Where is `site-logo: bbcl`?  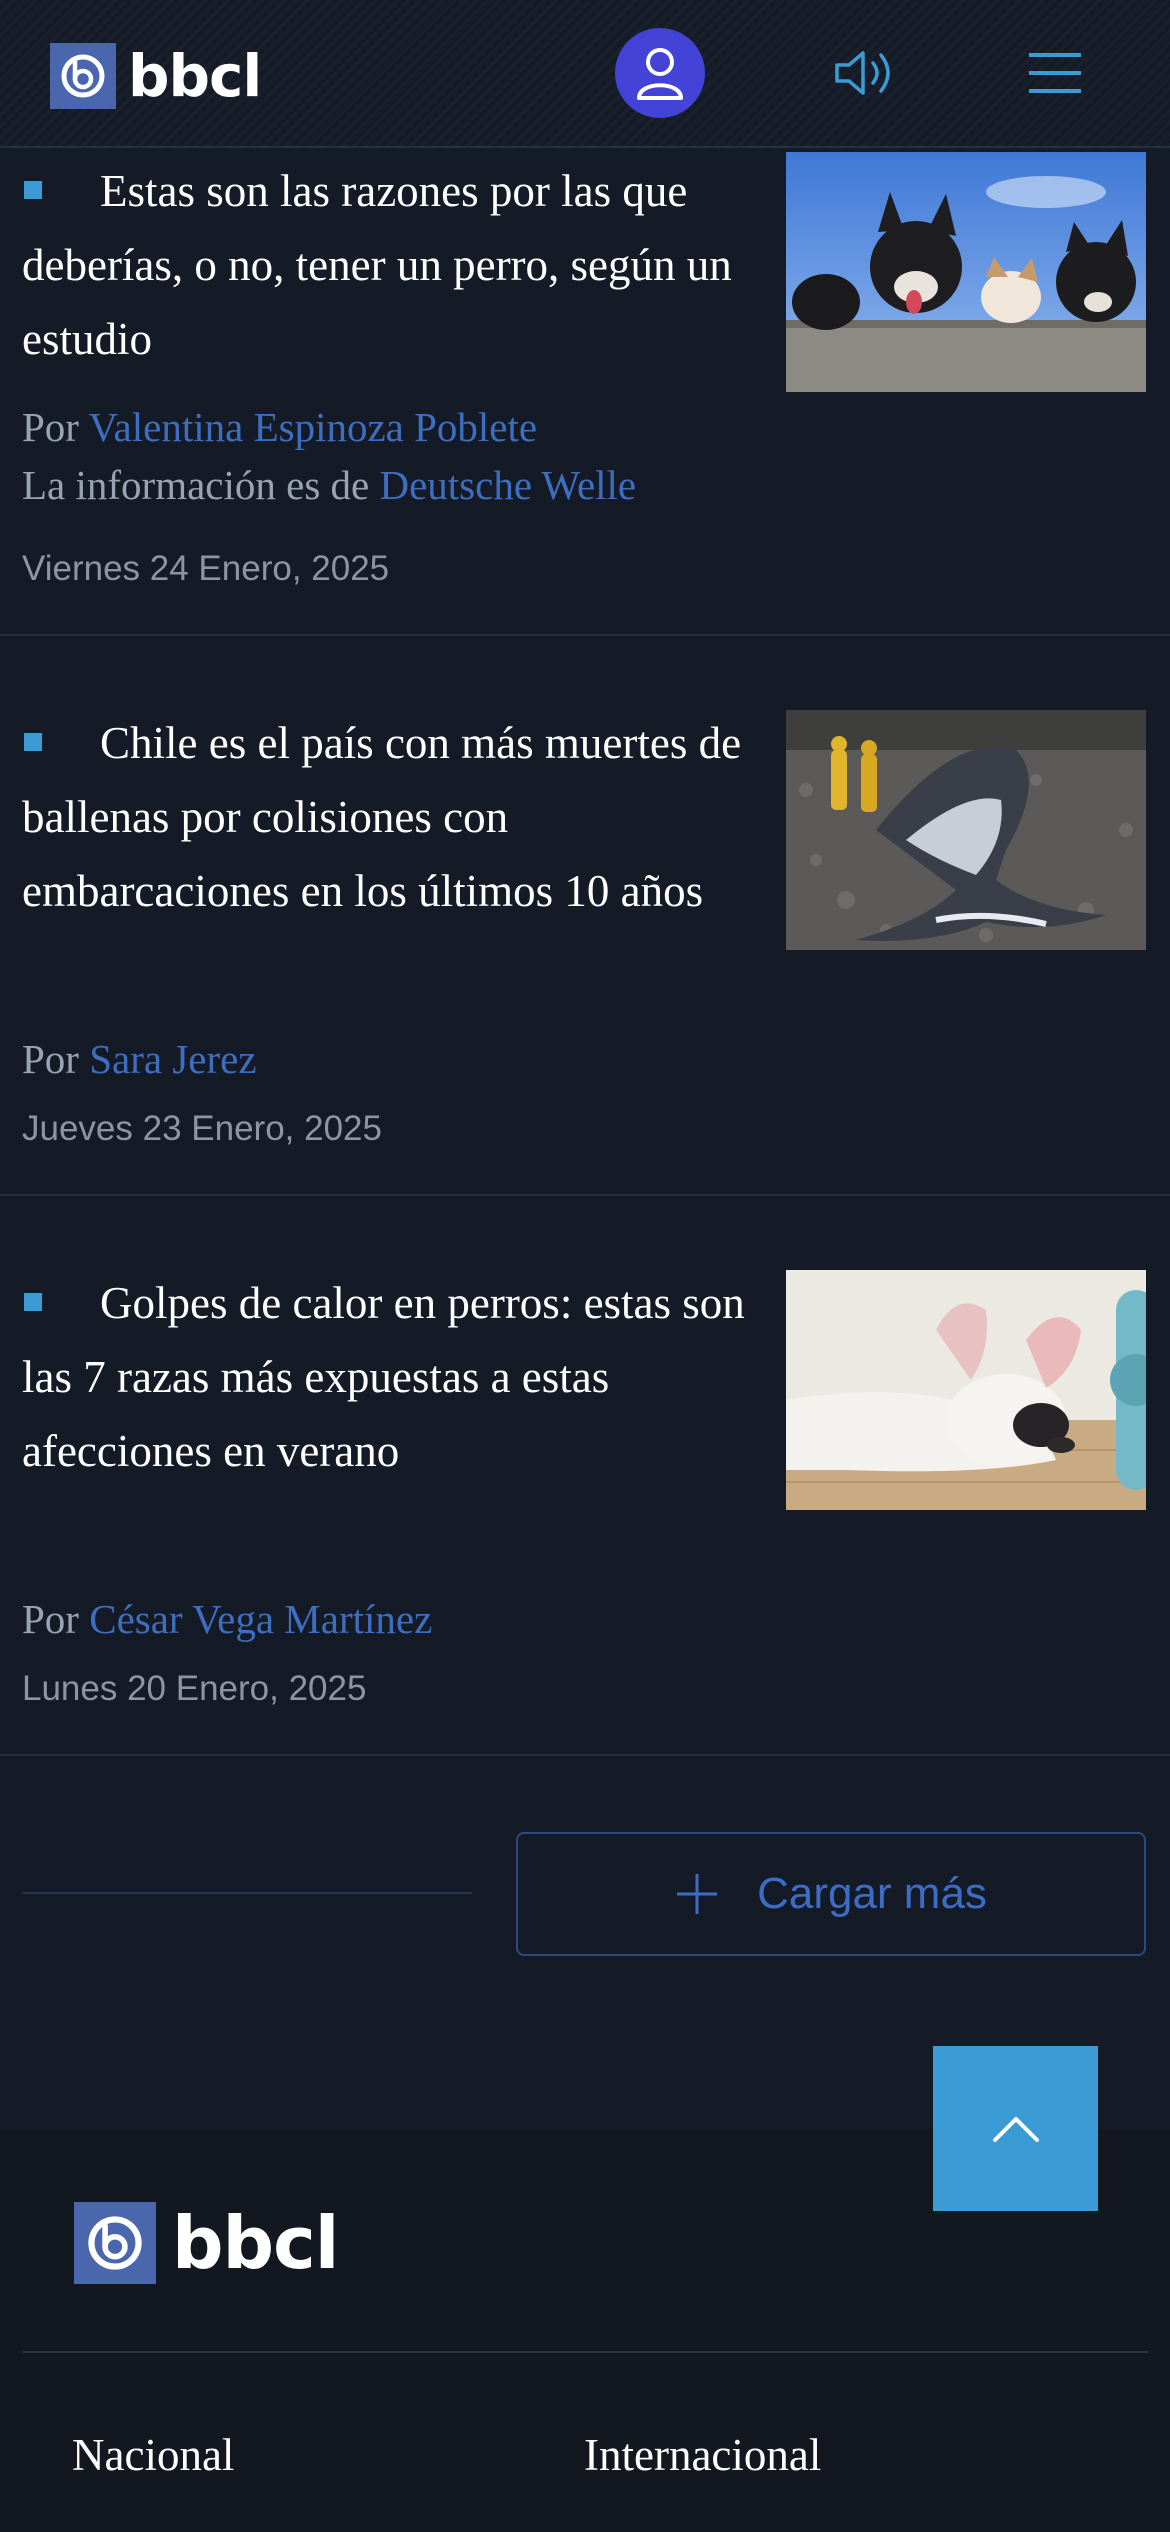
site-logo: bbcl is located at coordinates (156, 76).